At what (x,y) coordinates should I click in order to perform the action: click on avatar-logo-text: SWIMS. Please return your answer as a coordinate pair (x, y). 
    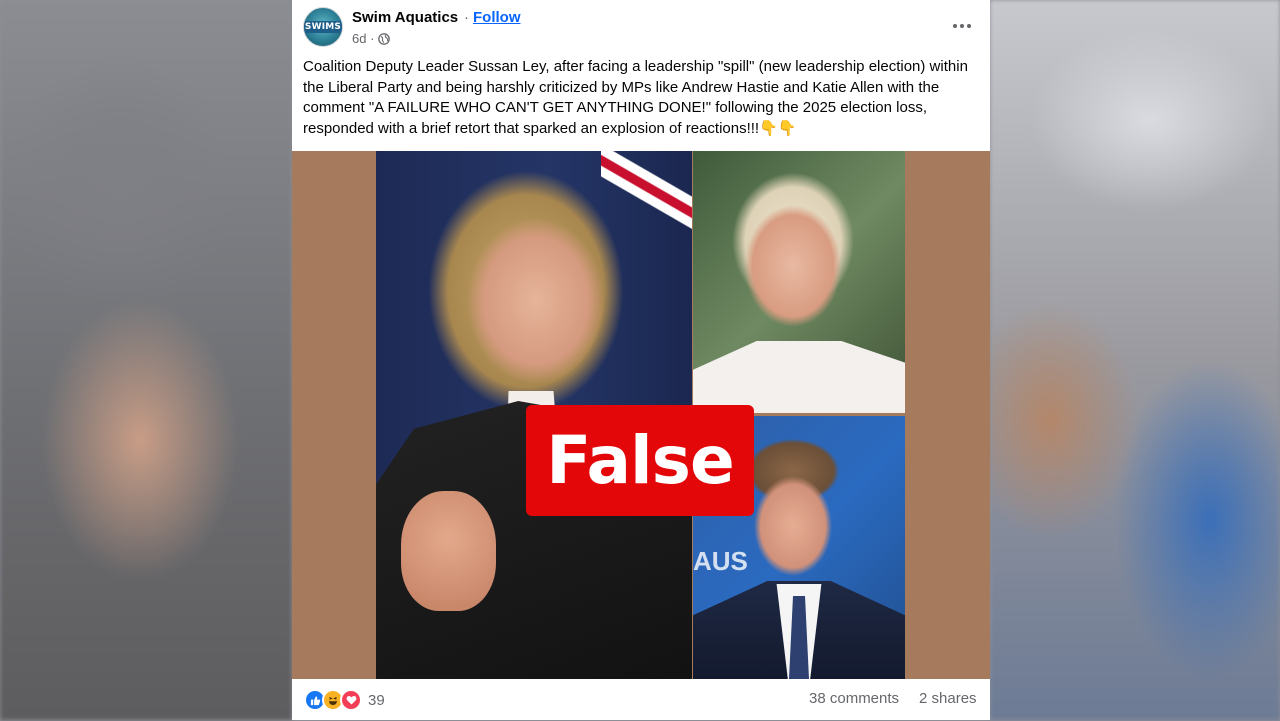
    Looking at the image, I should click on (323, 27).